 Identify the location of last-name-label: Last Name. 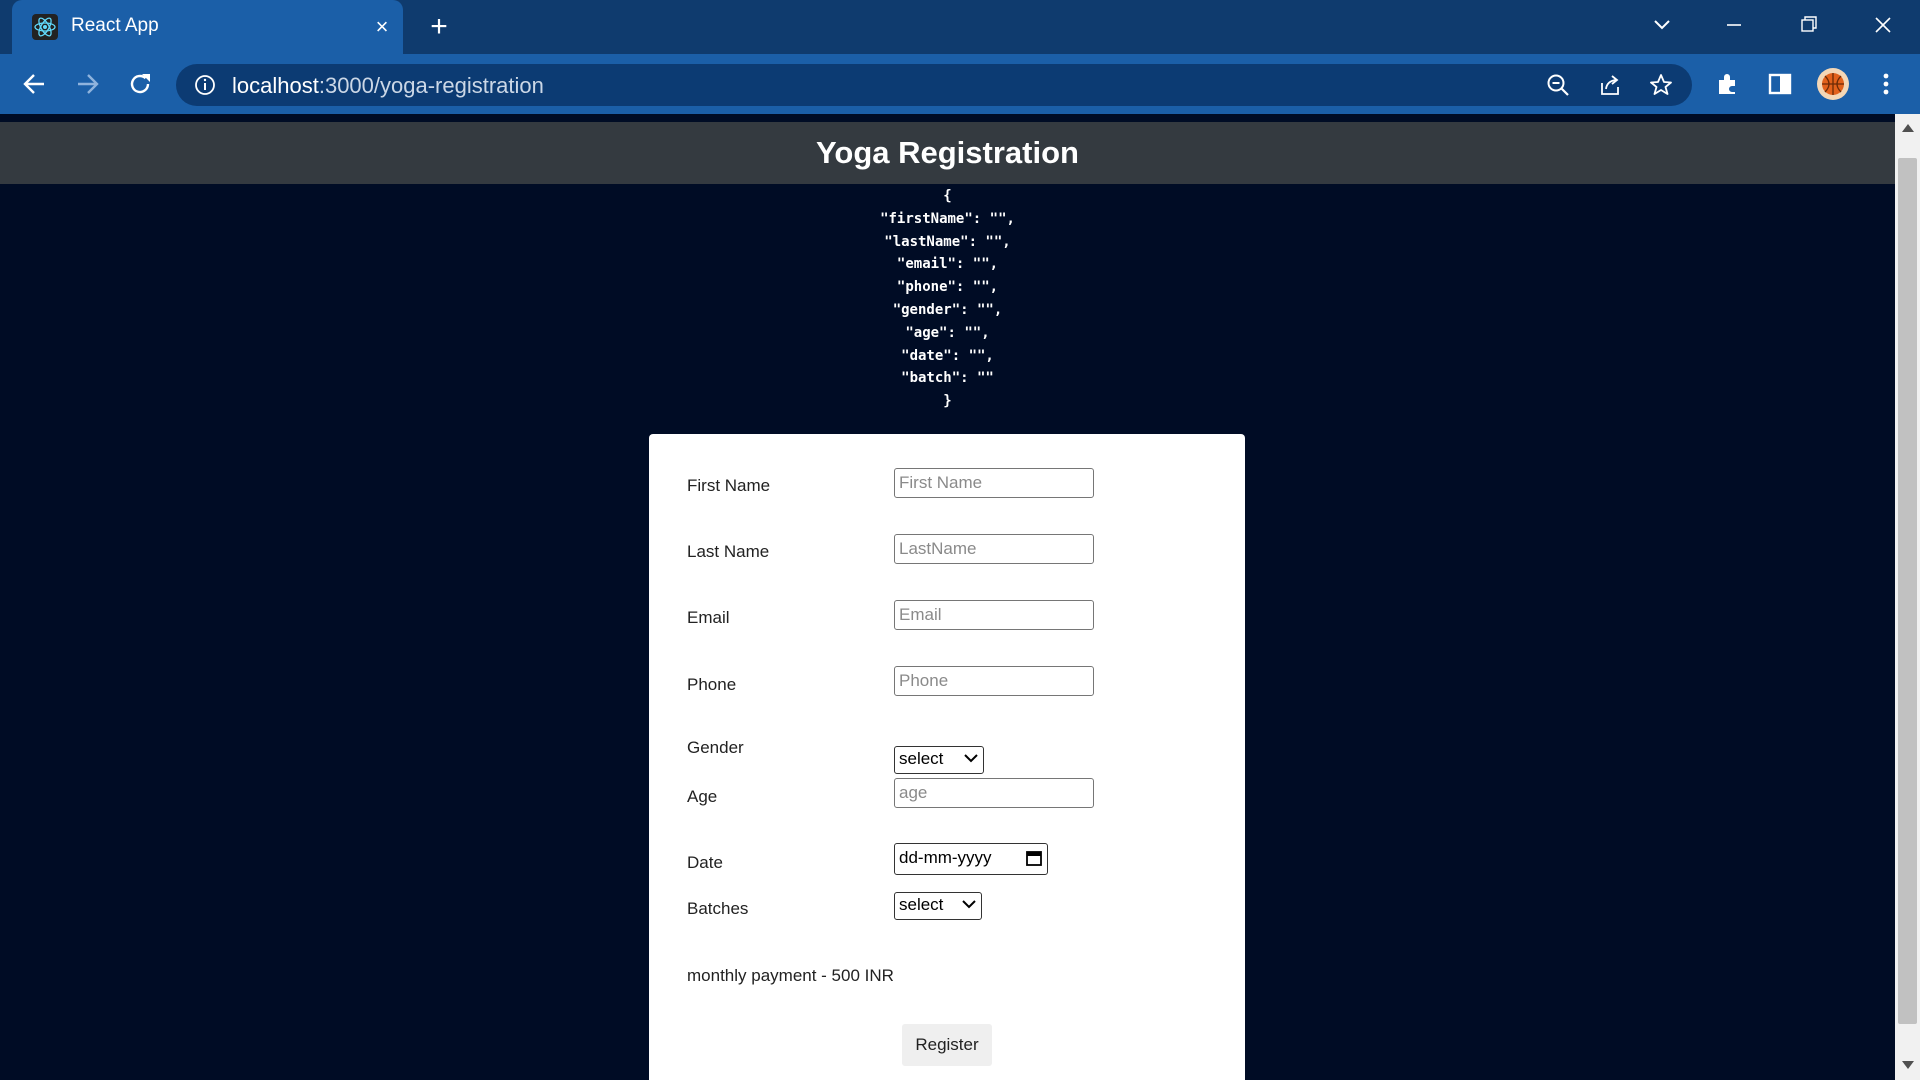
(728, 551).